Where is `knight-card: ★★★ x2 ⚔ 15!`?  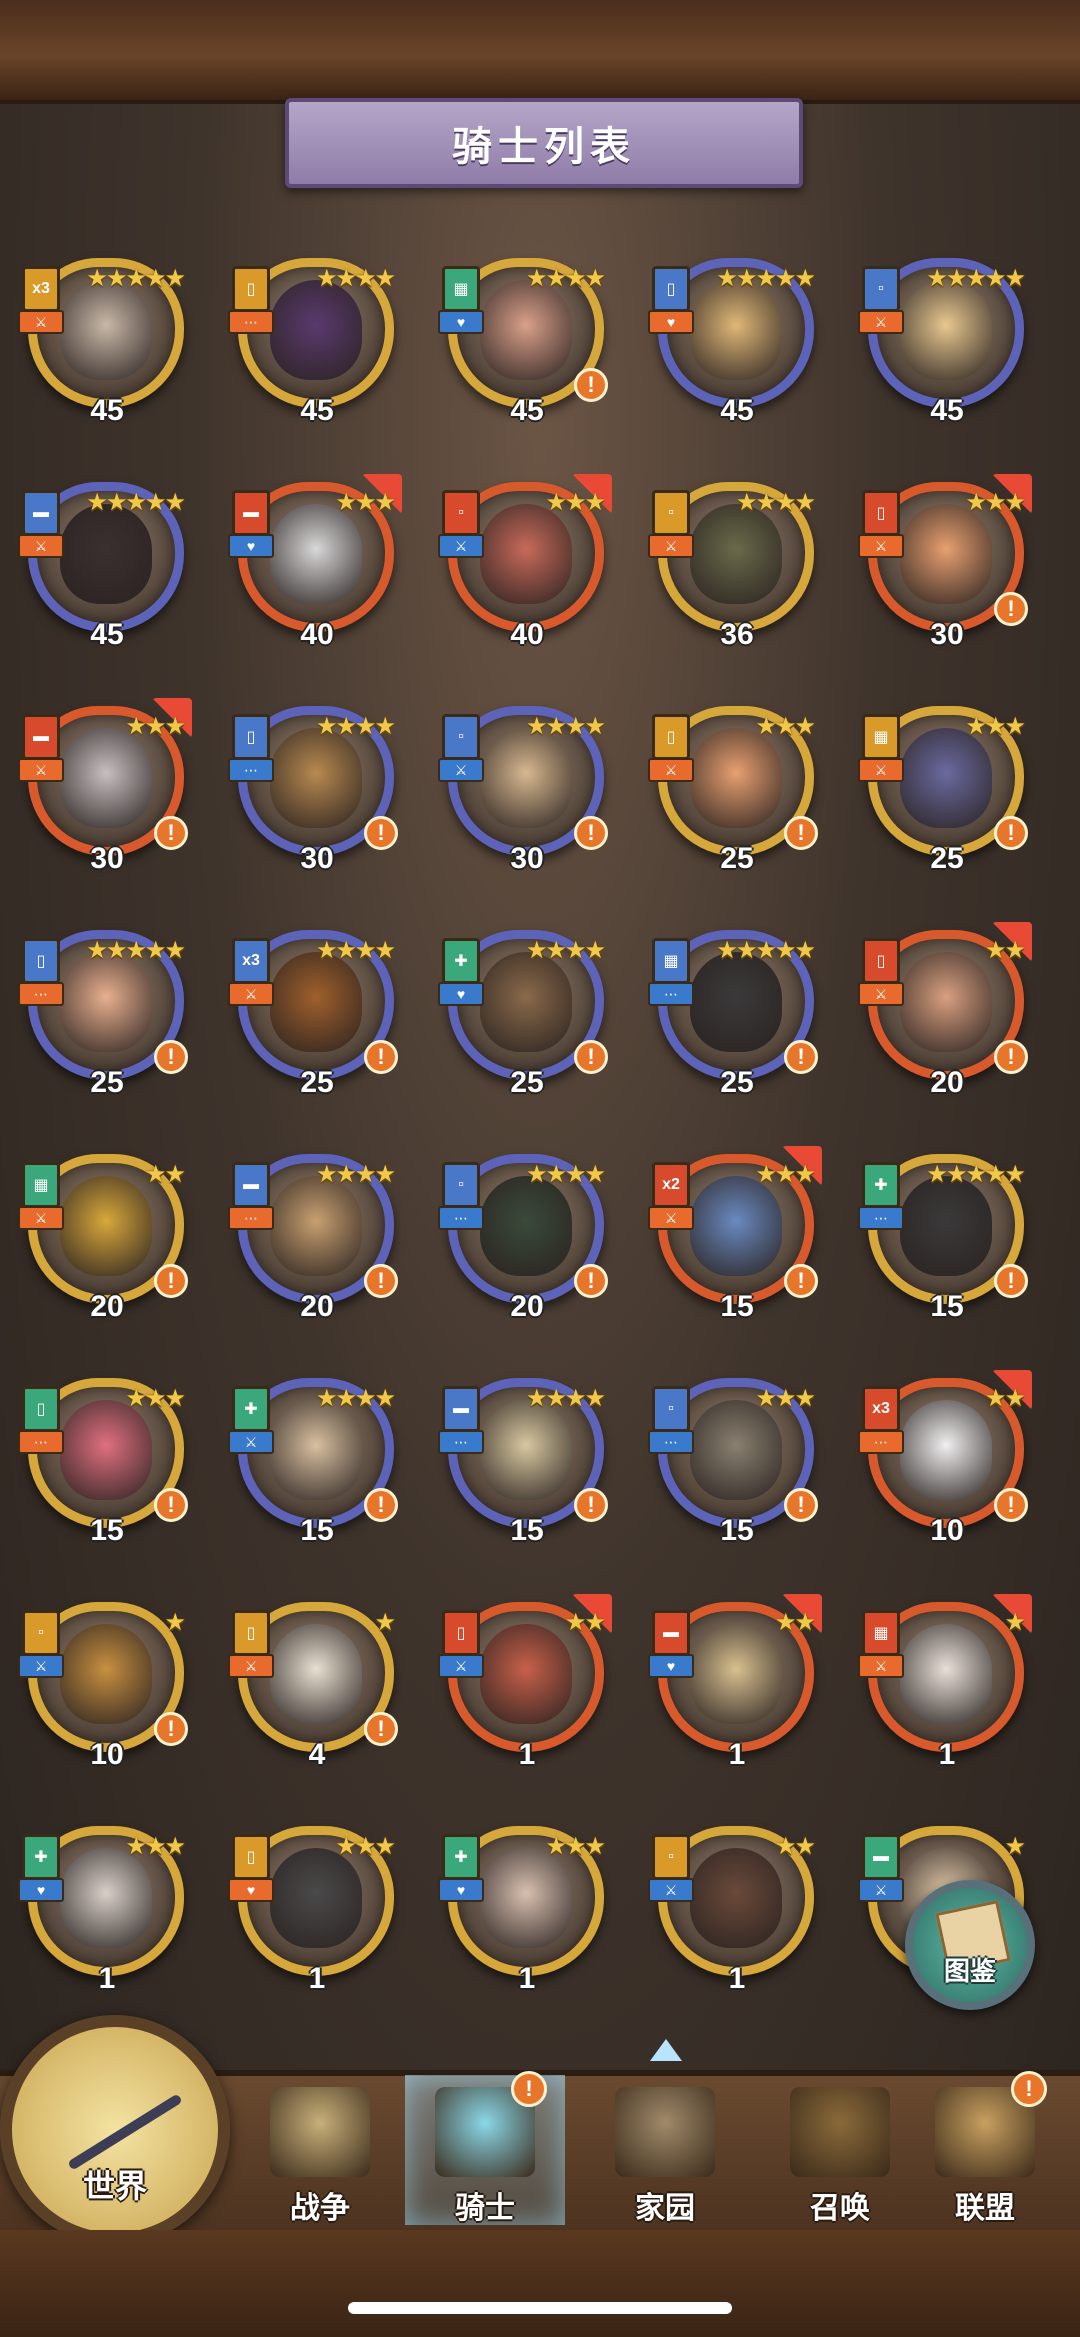
knight-card: ★★★ x2 ⚔ 15! is located at coordinates (735, 1240).